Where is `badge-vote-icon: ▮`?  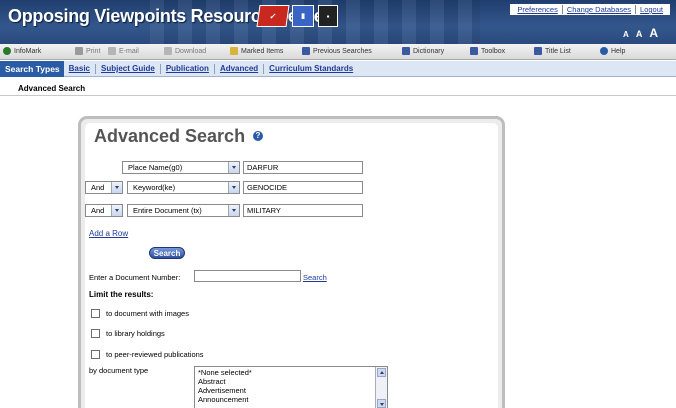 badge-vote-icon: ▮ is located at coordinates (303, 16).